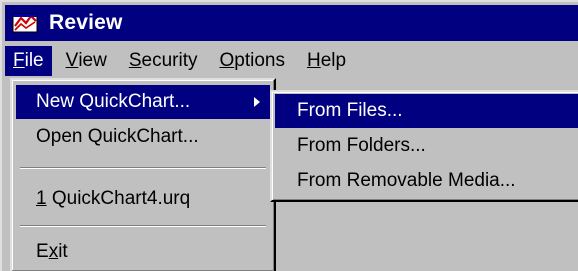 The width and height of the screenshot is (578, 271). Describe the element at coordinates (63, 251) in the screenshot. I see `exit-label-end: it` at that location.